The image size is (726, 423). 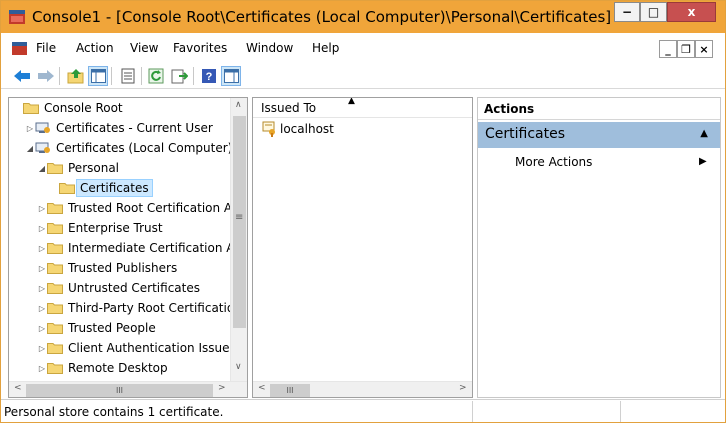 What do you see at coordinates (112, 328) in the screenshot?
I see `tree-item-label: Trusted People` at bounding box center [112, 328].